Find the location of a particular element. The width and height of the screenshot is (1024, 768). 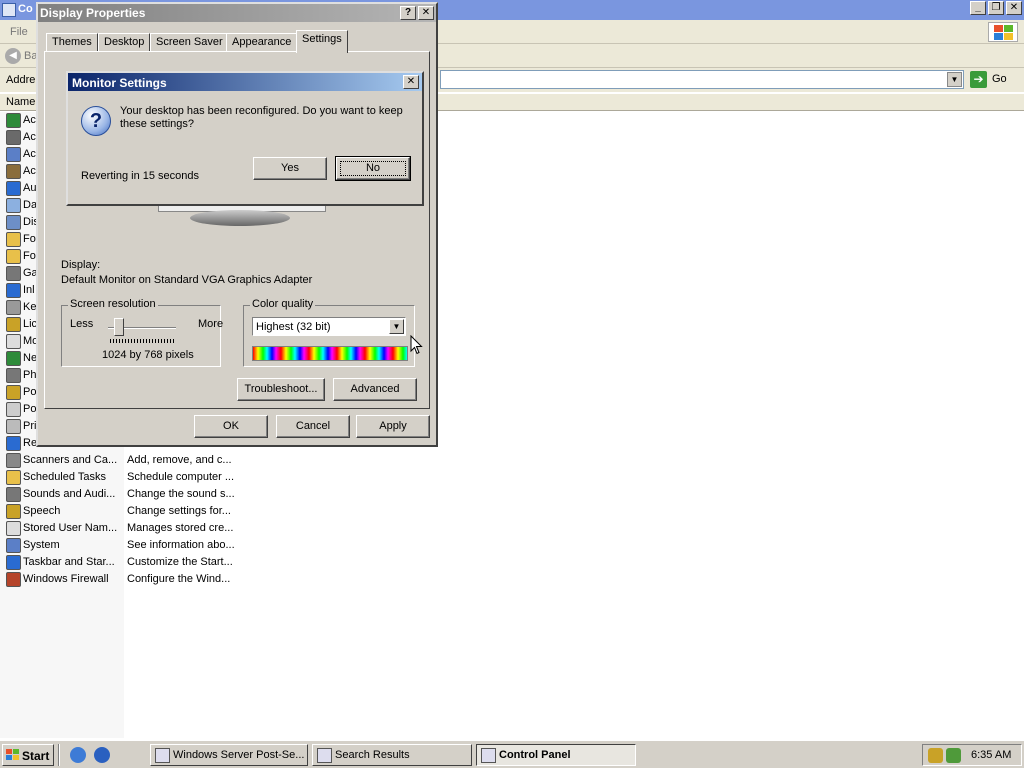

game-controllers-icon is located at coordinates (13, 273).